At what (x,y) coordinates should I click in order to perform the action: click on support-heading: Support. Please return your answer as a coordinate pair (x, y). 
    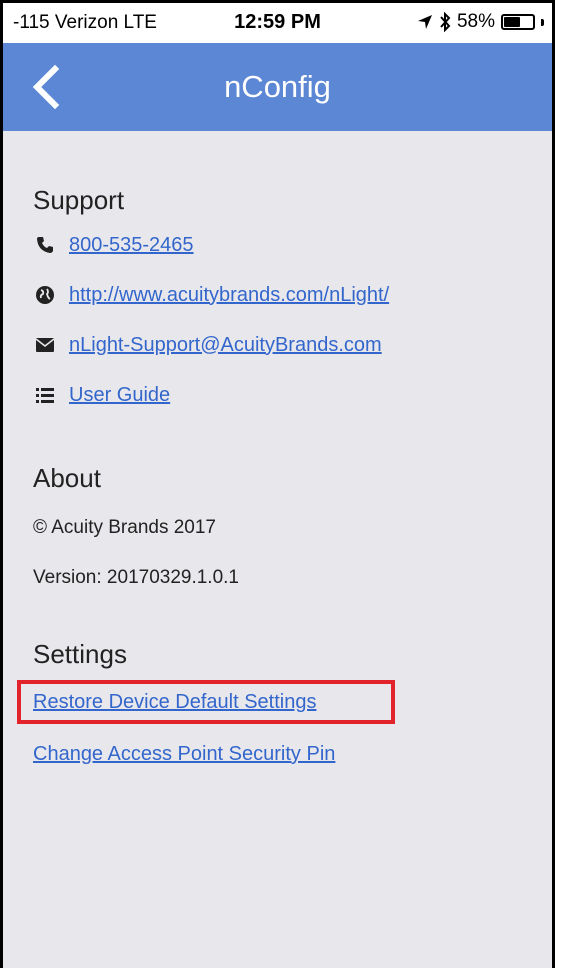
    Looking at the image, I should click on (79, 200).